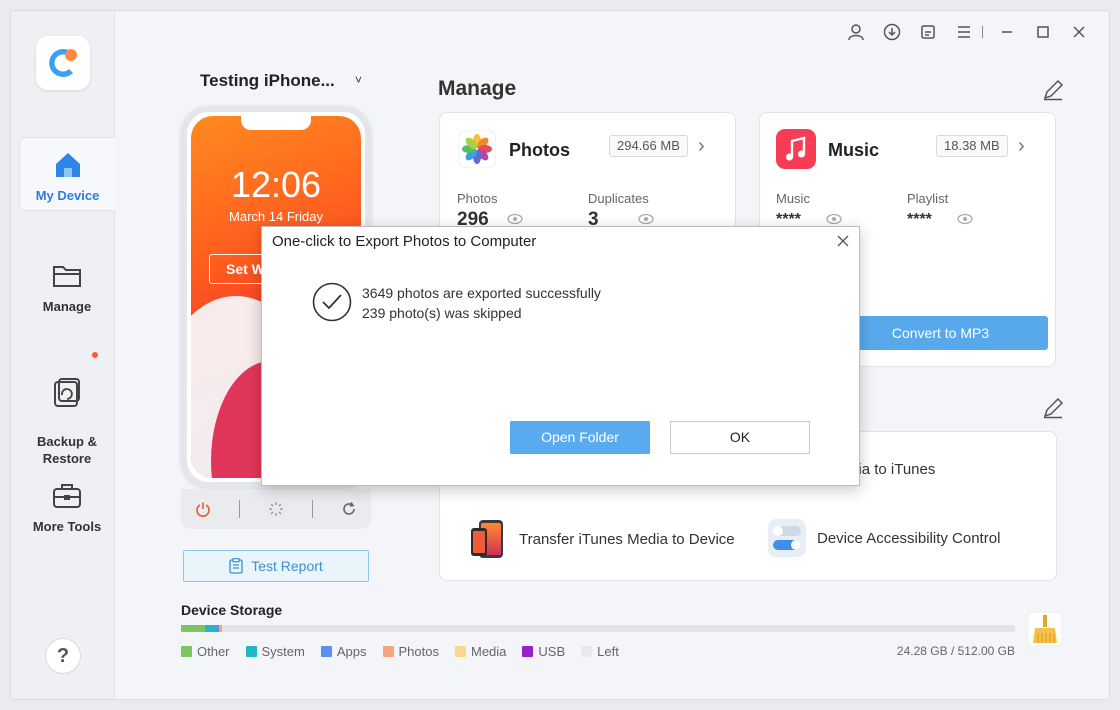 Image resolution: width=1120 pixels, height=710 pixels. I want to click on close-icon, so click(843, 241).